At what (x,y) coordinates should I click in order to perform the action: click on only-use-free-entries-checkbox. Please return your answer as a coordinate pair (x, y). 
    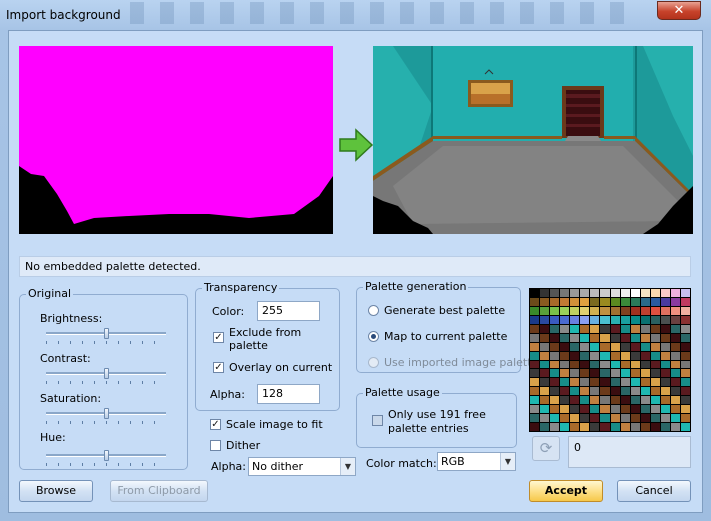
    Looking at the image, I should click on (377, 420).